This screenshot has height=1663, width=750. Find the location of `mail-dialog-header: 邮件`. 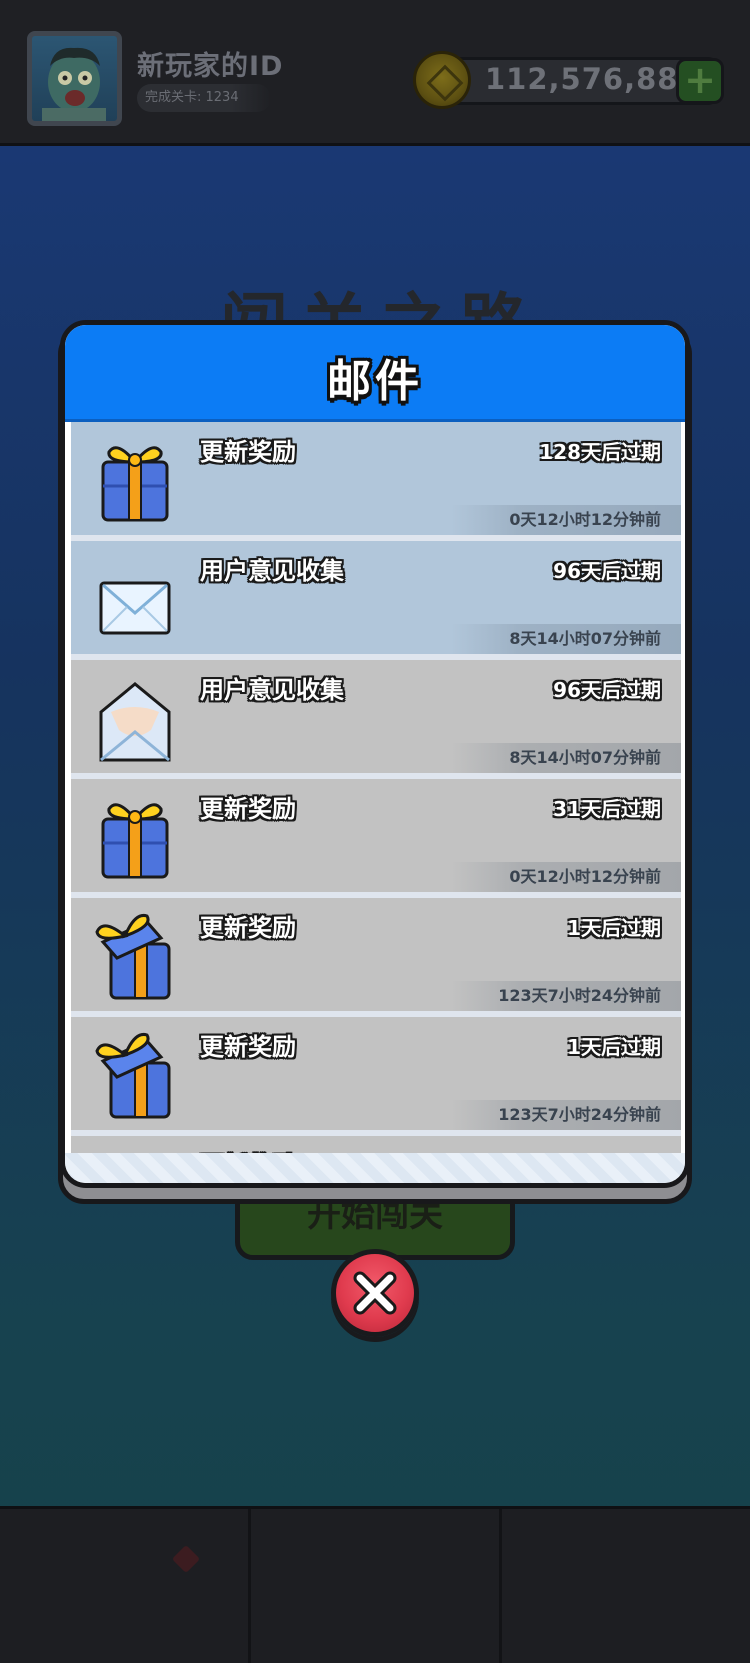

mail-dialog-header: 邮件 is located at coordinates (375, 373).